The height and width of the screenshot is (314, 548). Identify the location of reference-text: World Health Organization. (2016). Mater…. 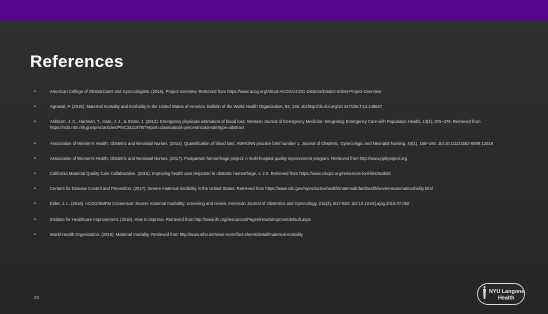
(176, 234).